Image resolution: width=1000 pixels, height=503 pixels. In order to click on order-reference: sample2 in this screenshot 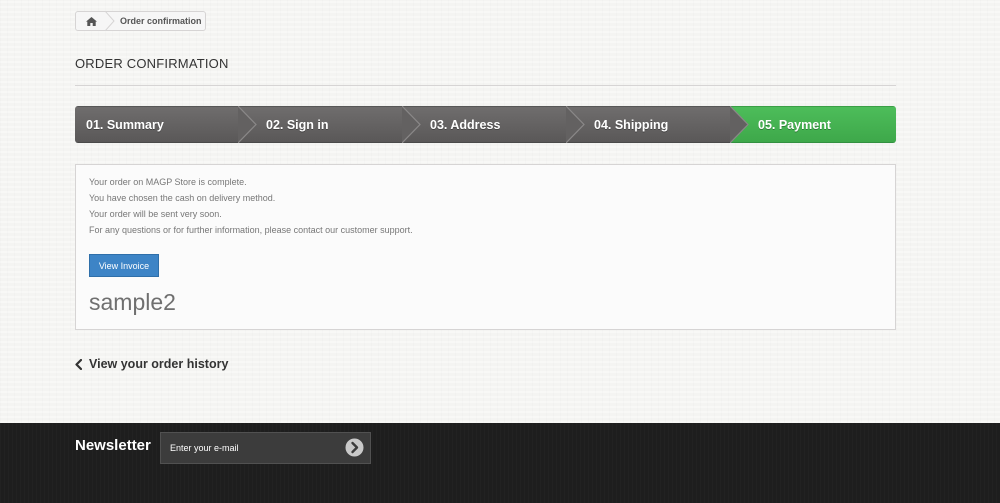, I will do `click(132, 302)`.